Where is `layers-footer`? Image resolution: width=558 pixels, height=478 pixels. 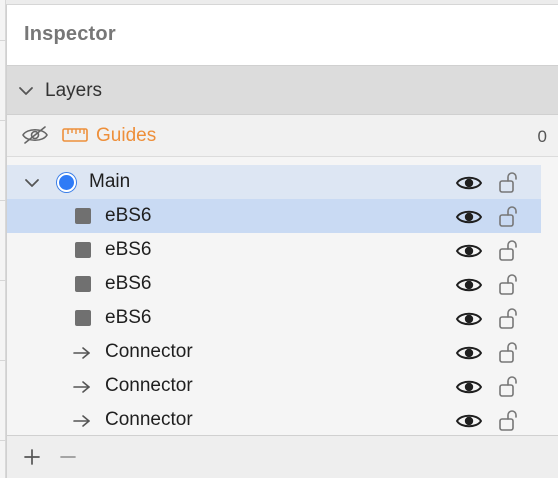
layers-footer is located at coordinates (282, 456).